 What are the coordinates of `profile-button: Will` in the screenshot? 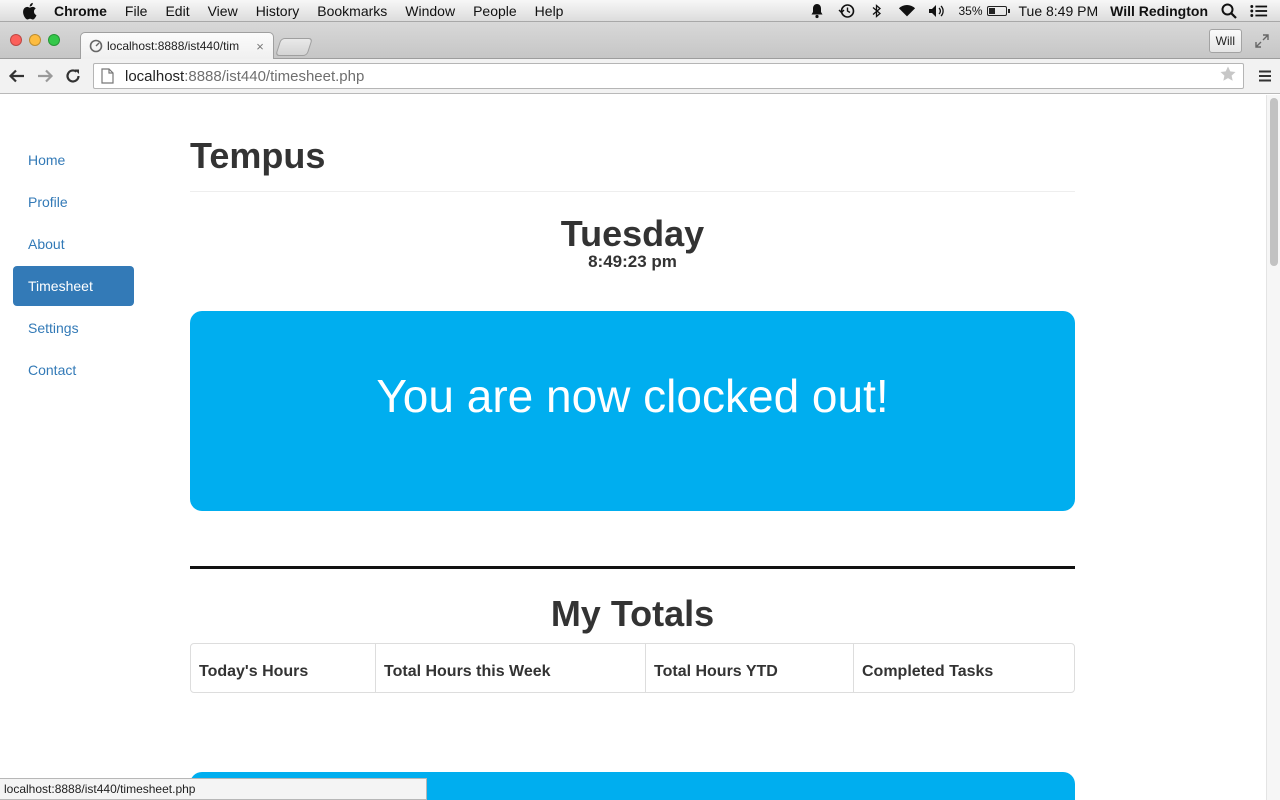 It's located at (1225, 41).